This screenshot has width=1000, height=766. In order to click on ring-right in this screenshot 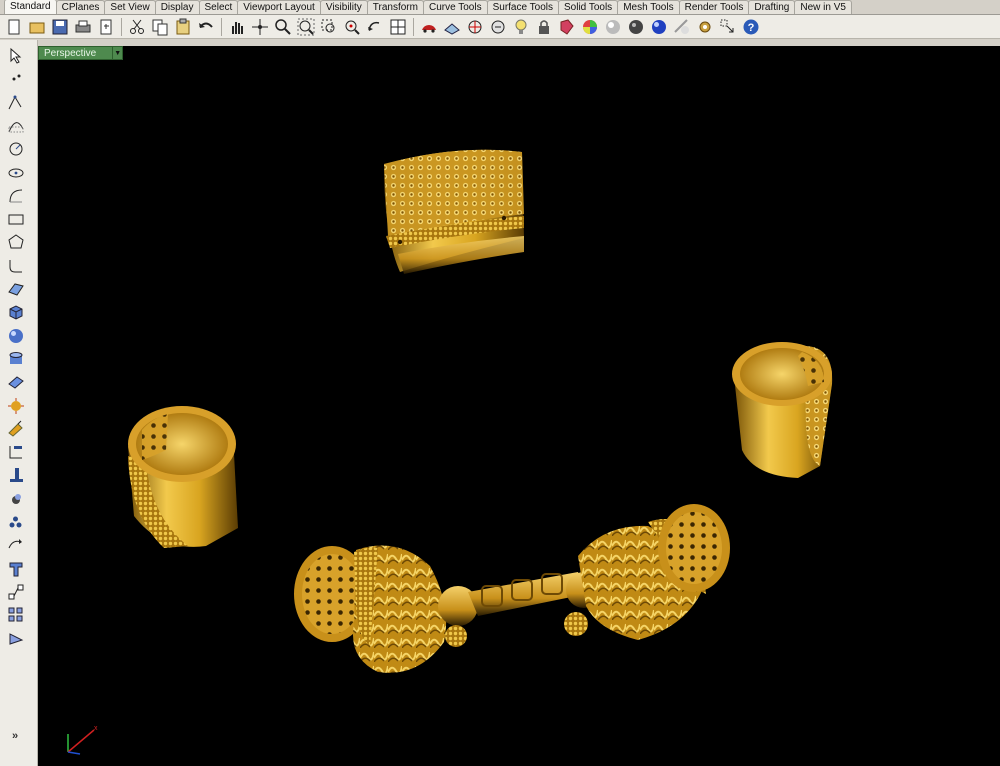, I will do `click(782, 410)`.